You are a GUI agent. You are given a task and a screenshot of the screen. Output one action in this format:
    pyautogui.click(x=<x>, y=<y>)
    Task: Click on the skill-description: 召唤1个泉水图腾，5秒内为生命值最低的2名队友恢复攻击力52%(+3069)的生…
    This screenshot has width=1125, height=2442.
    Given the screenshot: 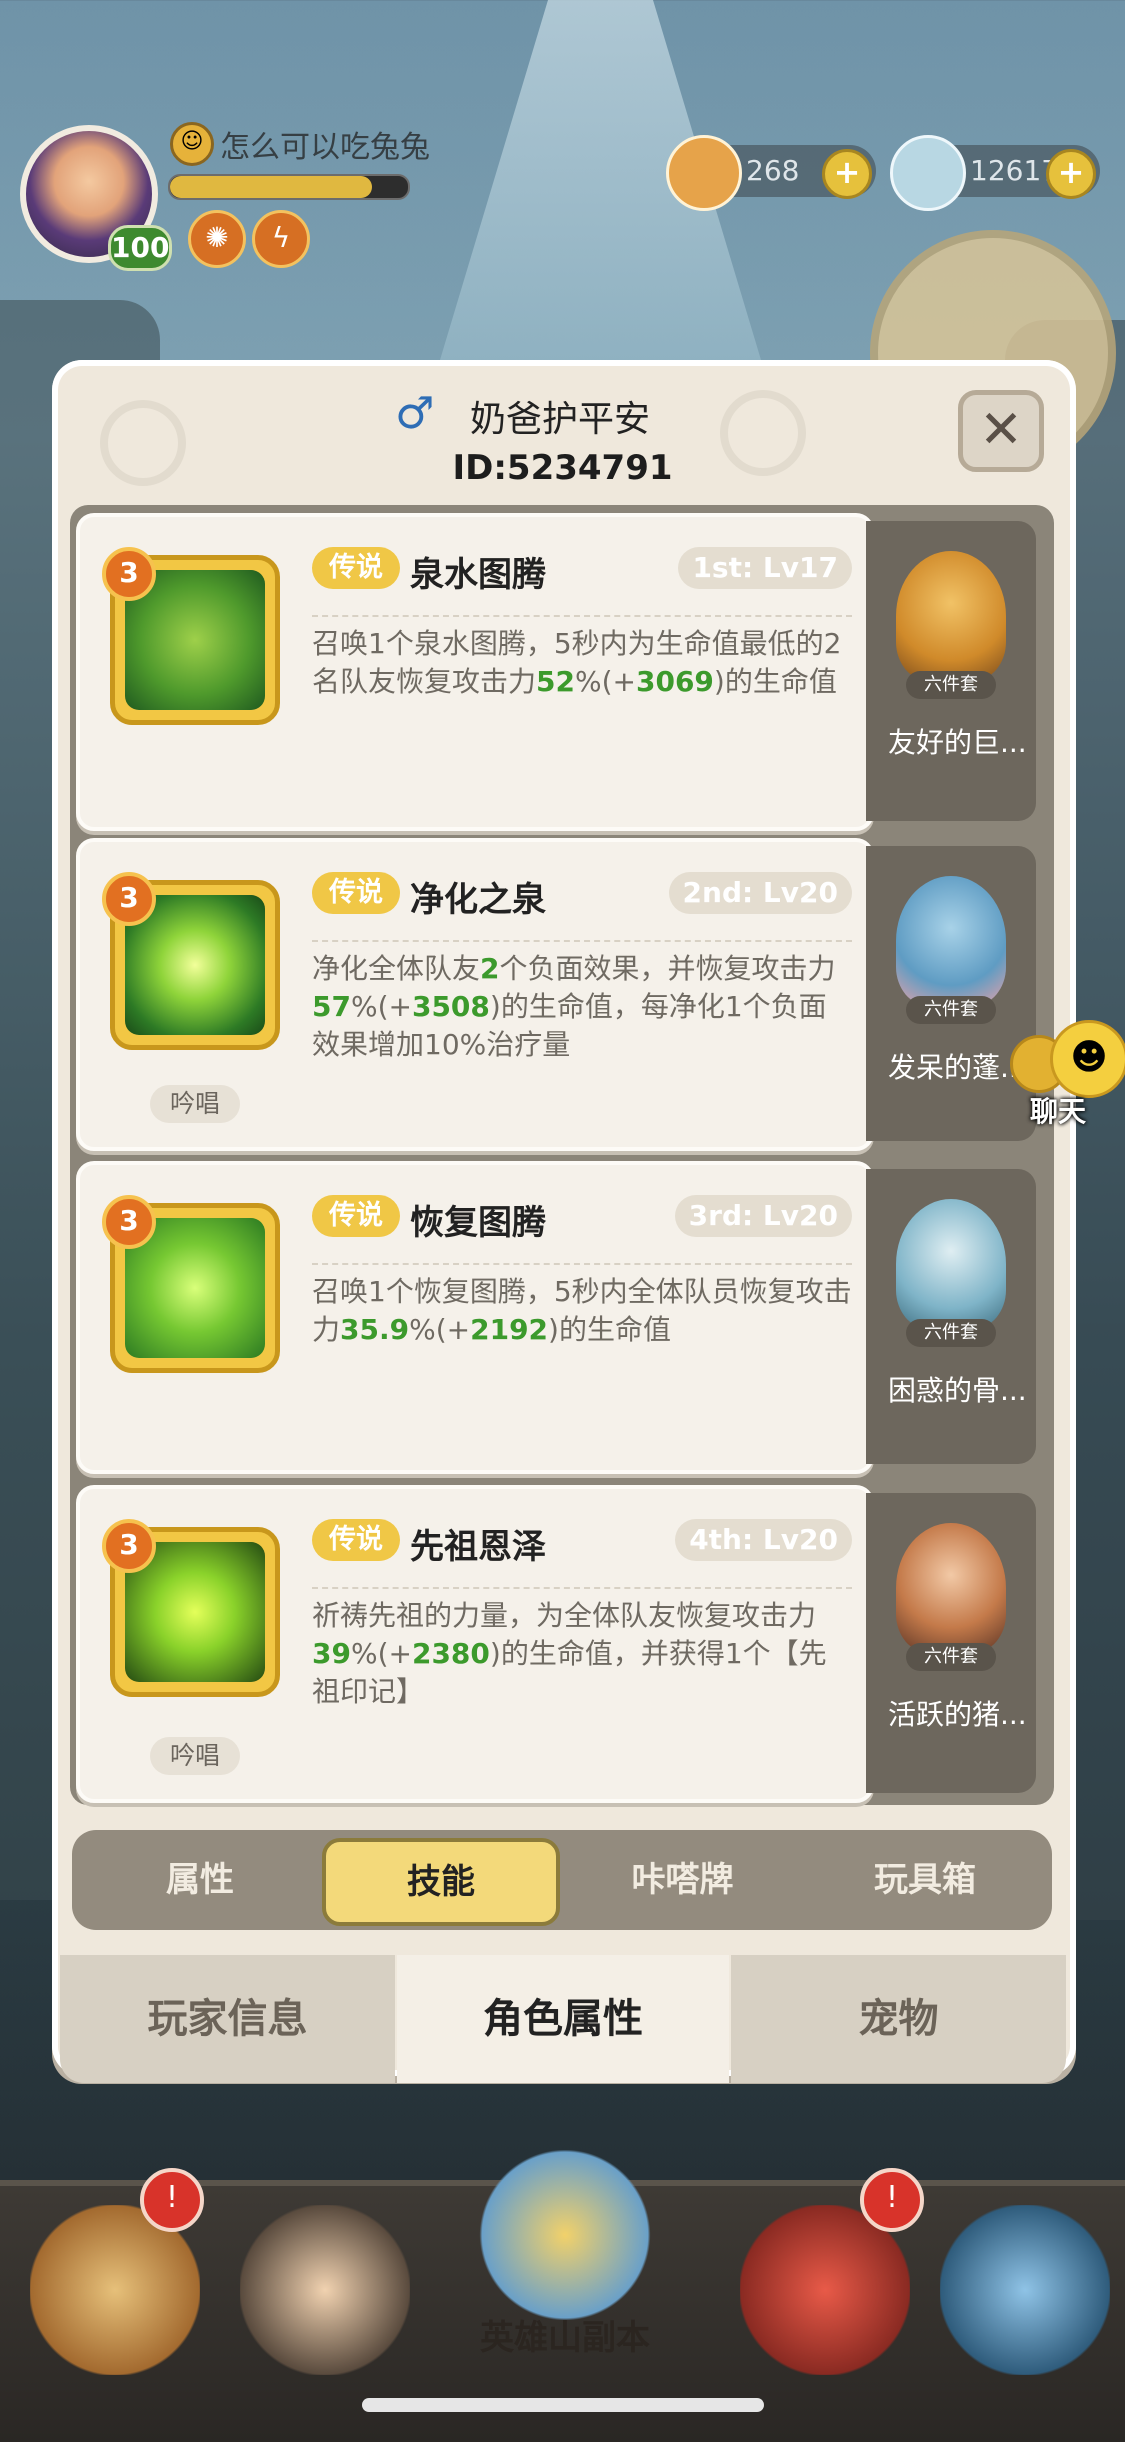 What is the action you would take?
    pyautogui.click(x=582, y=658)
    